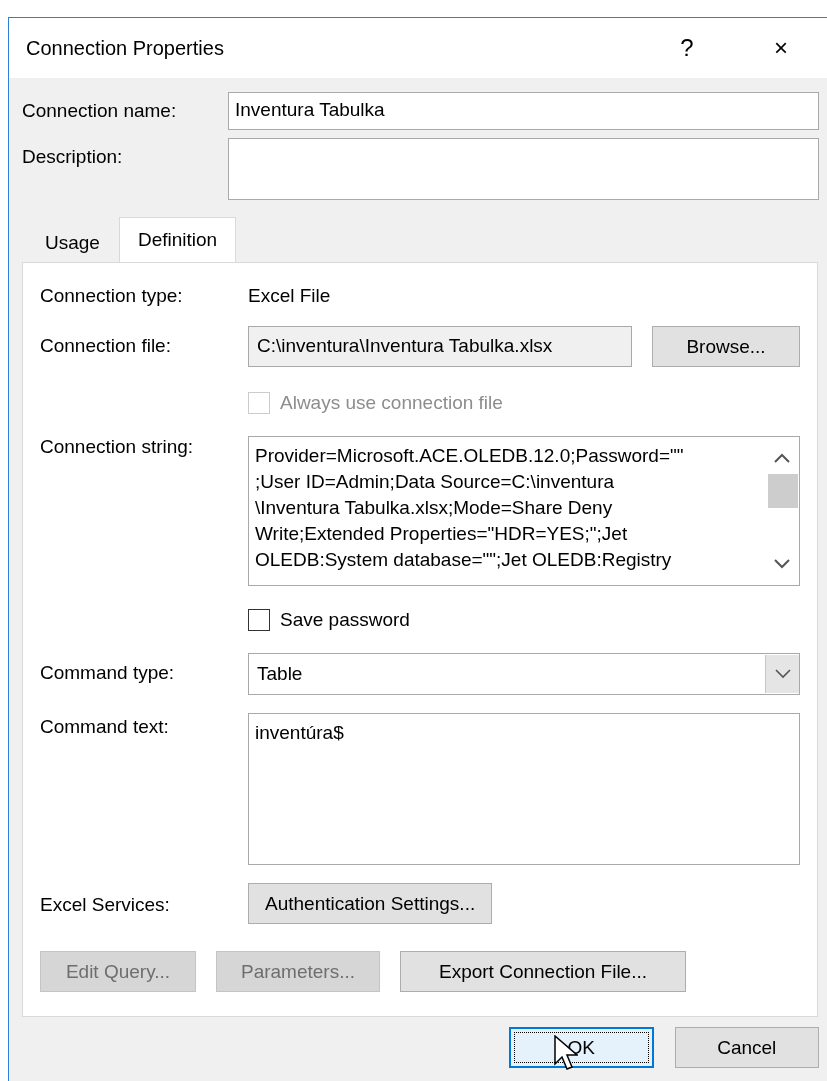 The height and width of the screenshot is (1081, 827). Describe the element at coordinates (524, 789) in the screenshot. I see `text-area: inventúra$` at that location.